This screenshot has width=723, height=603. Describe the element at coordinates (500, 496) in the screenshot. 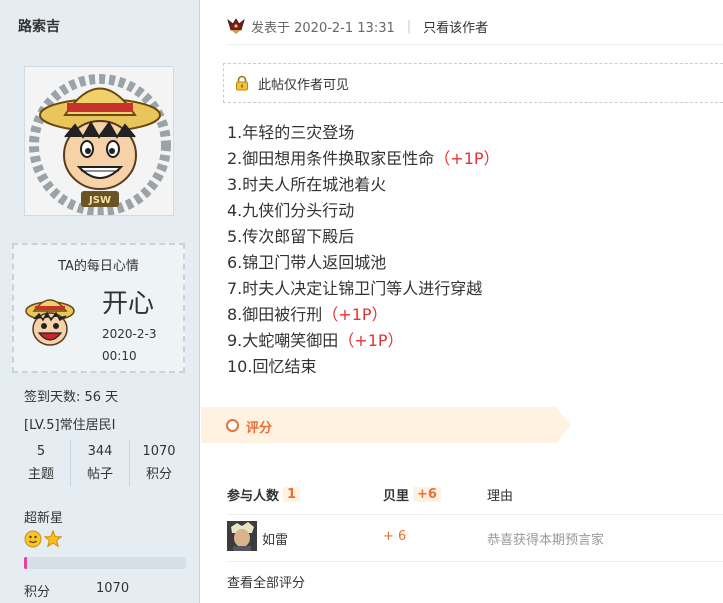

I see `reason-header: 理由` at that location.